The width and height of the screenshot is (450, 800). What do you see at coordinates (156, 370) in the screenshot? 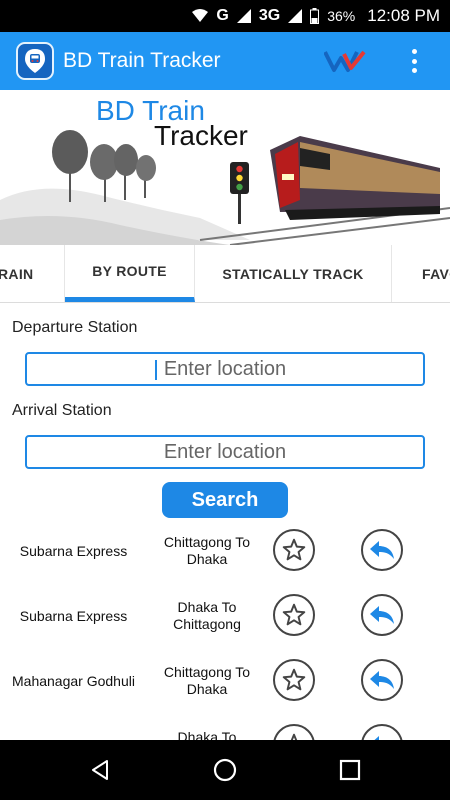
I see `text-cursor` at bounding box center [156, 370].